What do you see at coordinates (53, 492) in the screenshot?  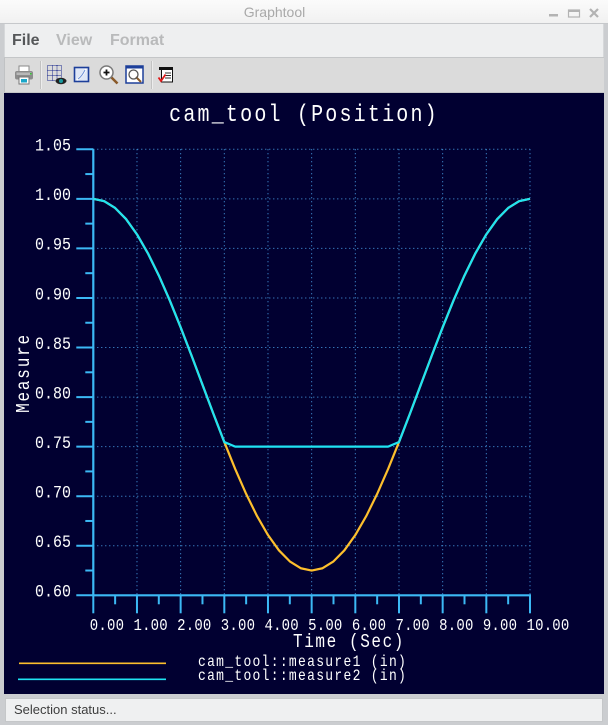 I see `y-tick-label: 0.70` at bounding box center [53, 492].